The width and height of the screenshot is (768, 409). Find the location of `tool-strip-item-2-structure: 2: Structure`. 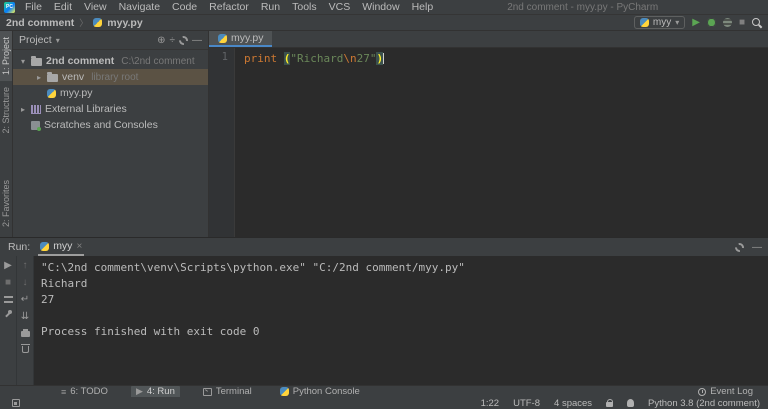

tool-strip-item-2-structure: 2: Structure is located at coordinates (6, 110).